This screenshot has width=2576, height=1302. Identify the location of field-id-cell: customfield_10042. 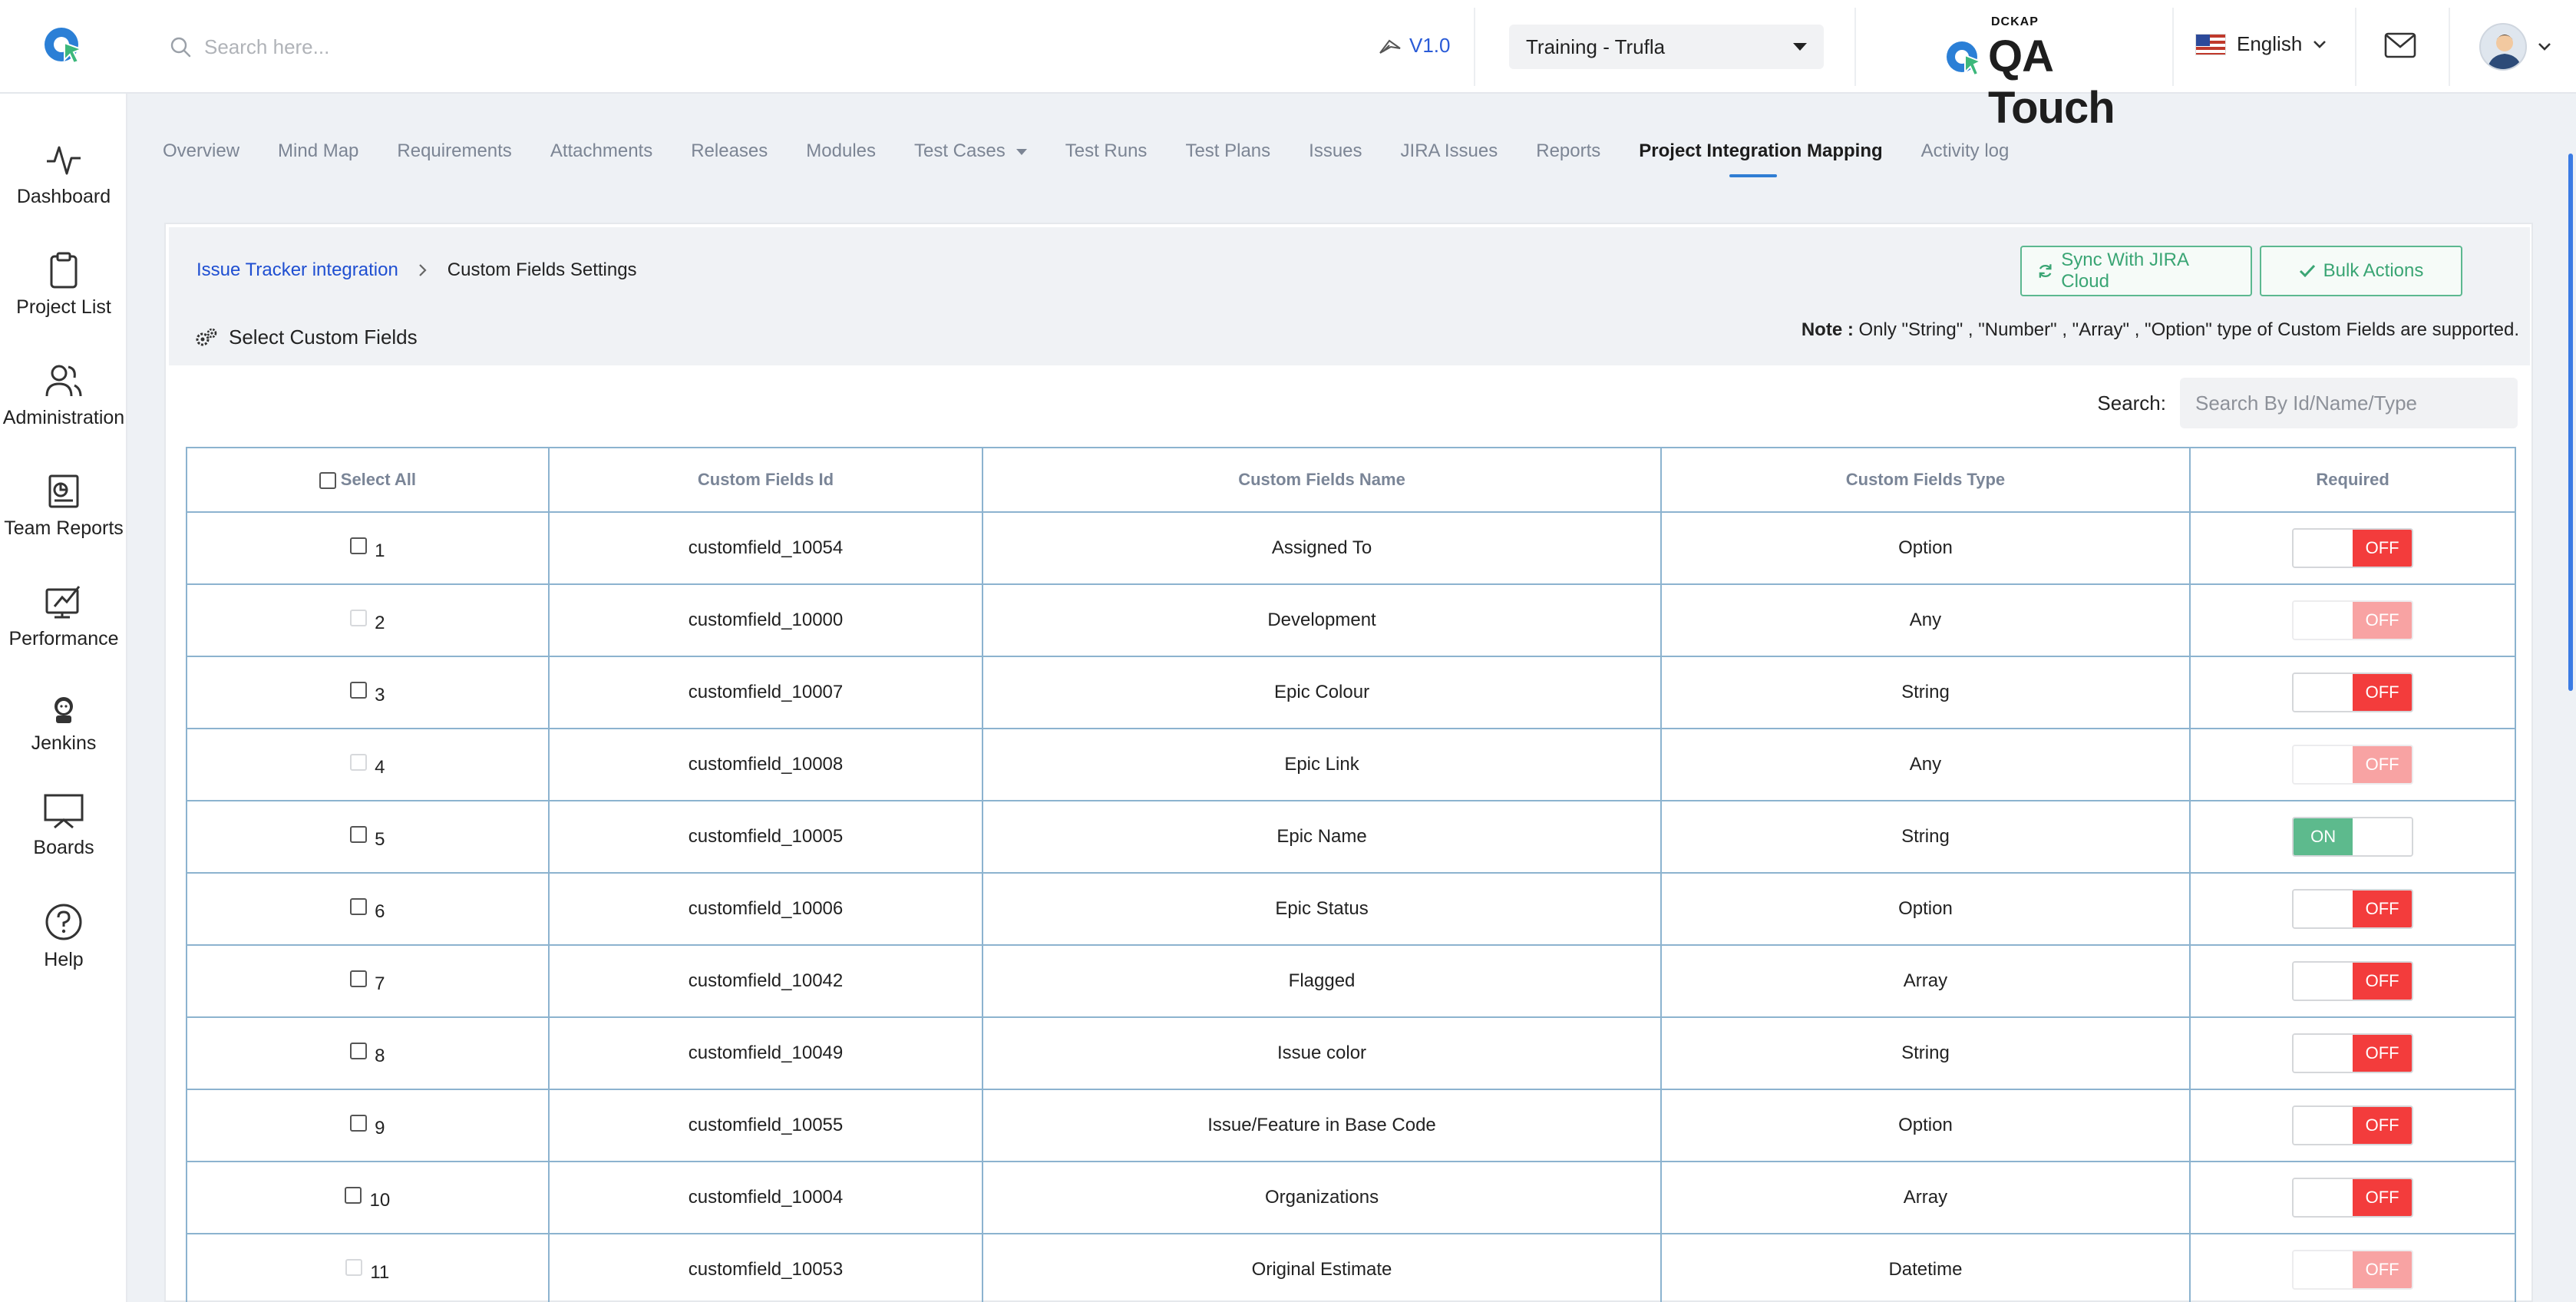
(765, 981).